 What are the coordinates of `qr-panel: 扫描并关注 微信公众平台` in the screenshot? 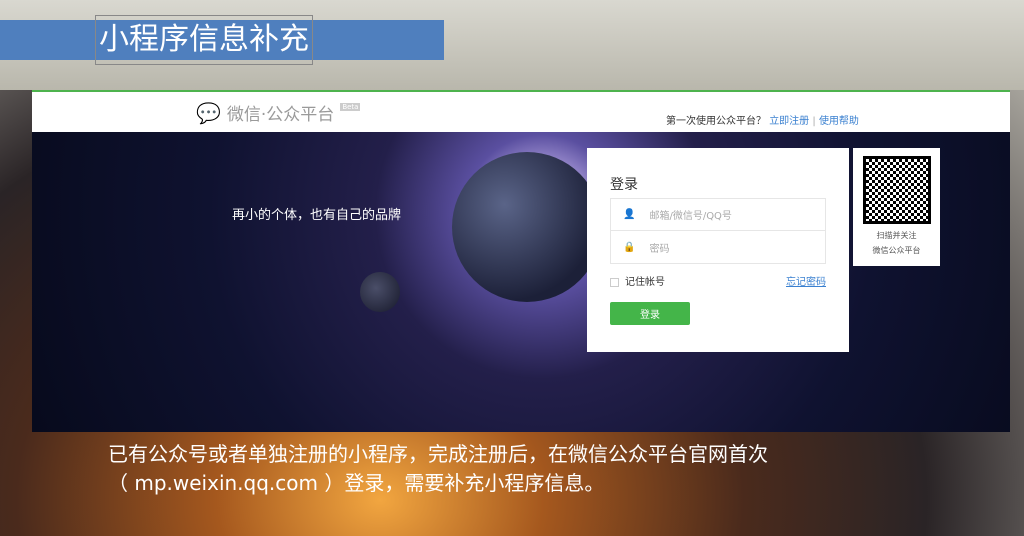 It's located at (896, 207).